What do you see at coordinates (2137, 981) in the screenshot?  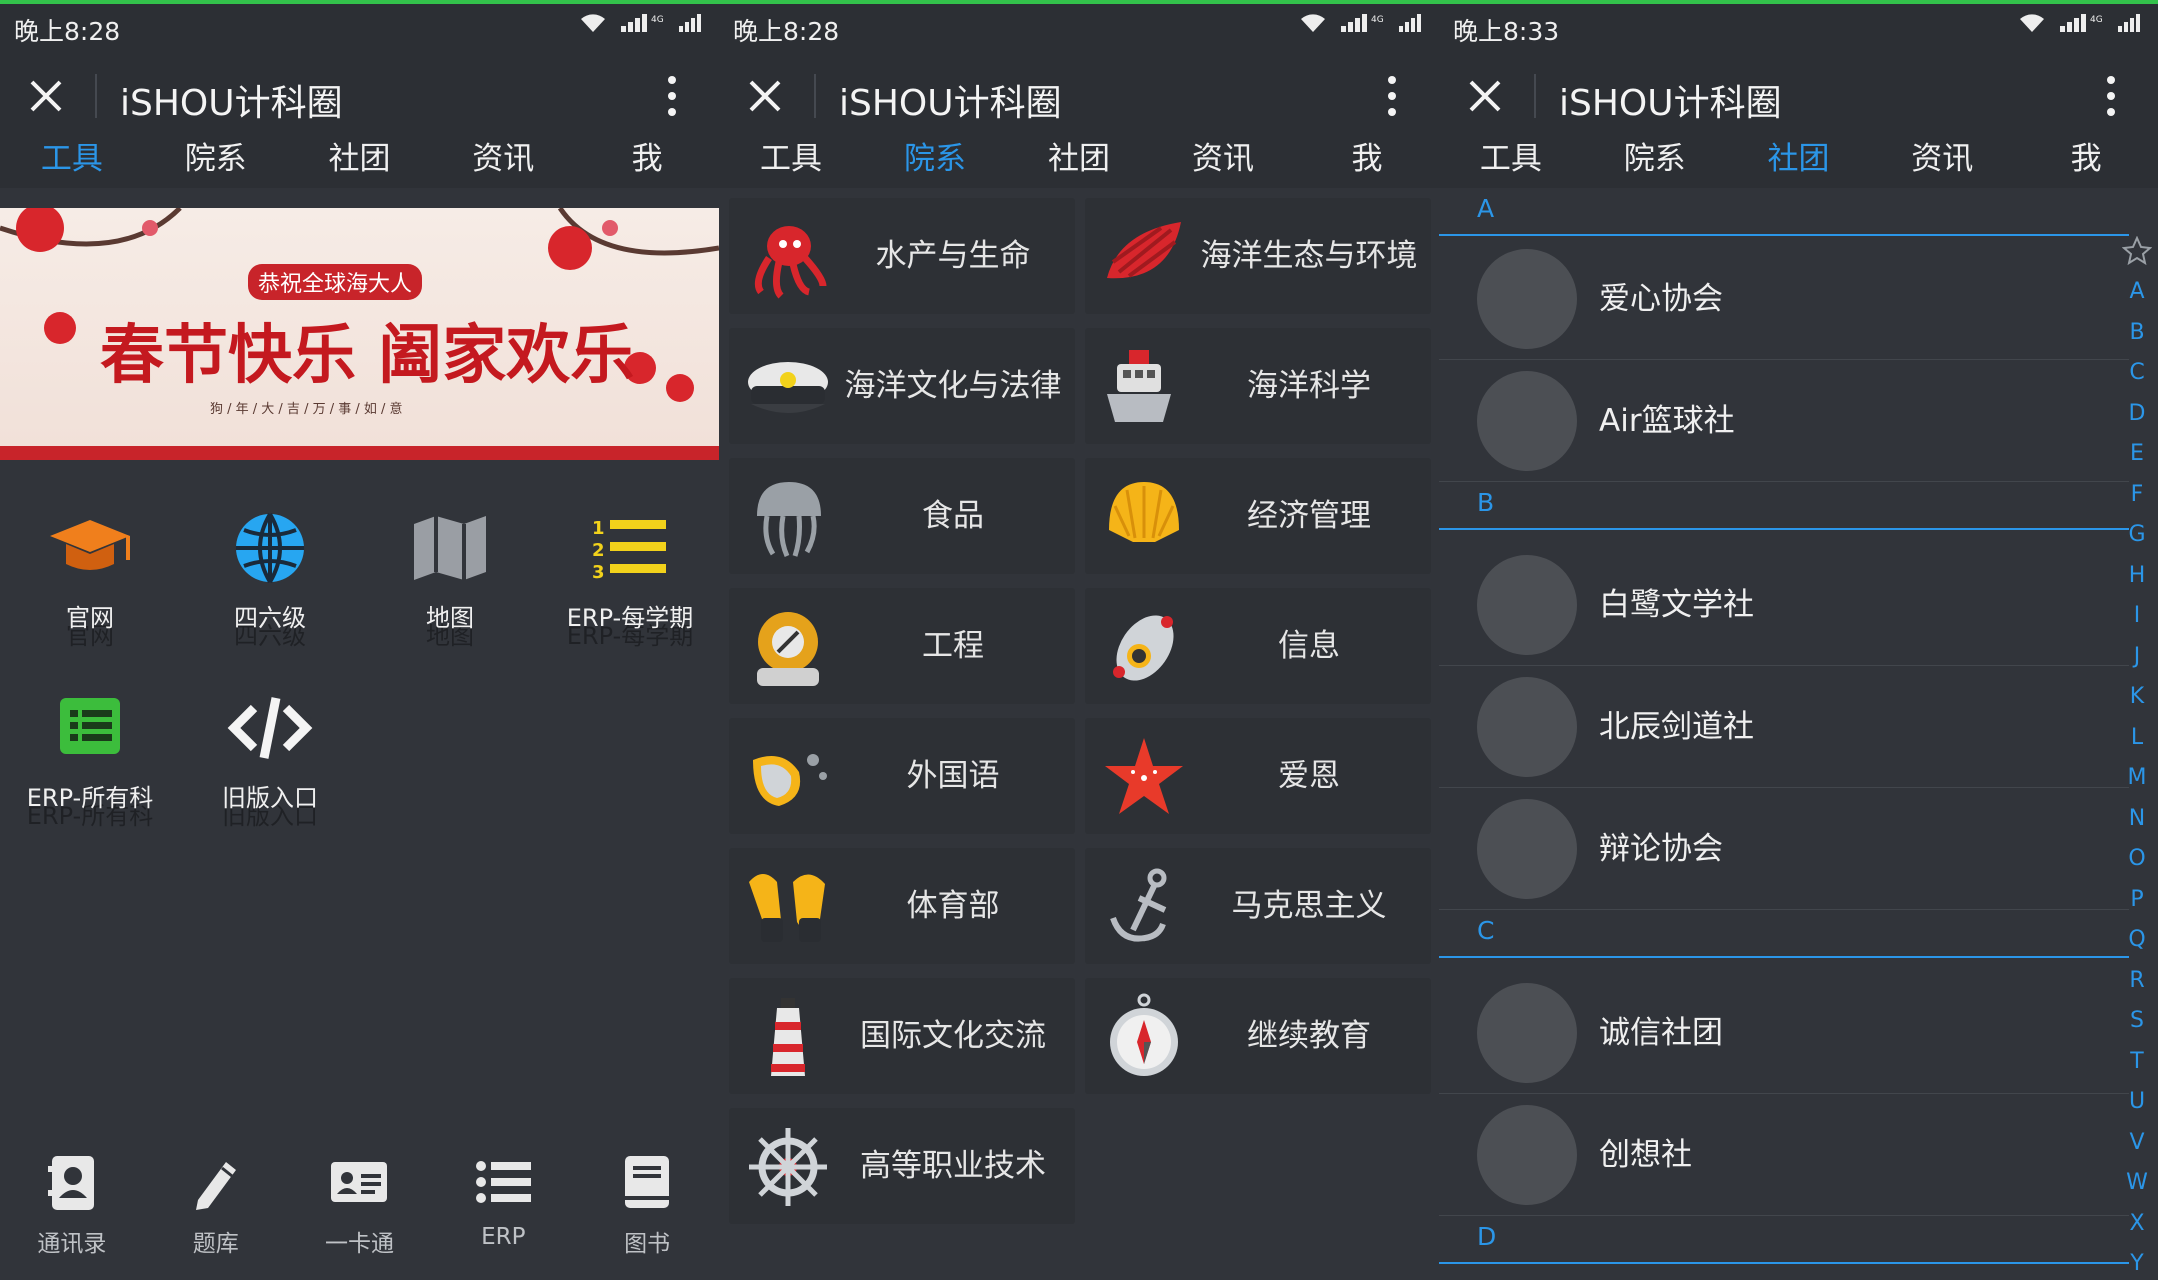 I see `index-letter: R` at bounding box center [2137, 981].